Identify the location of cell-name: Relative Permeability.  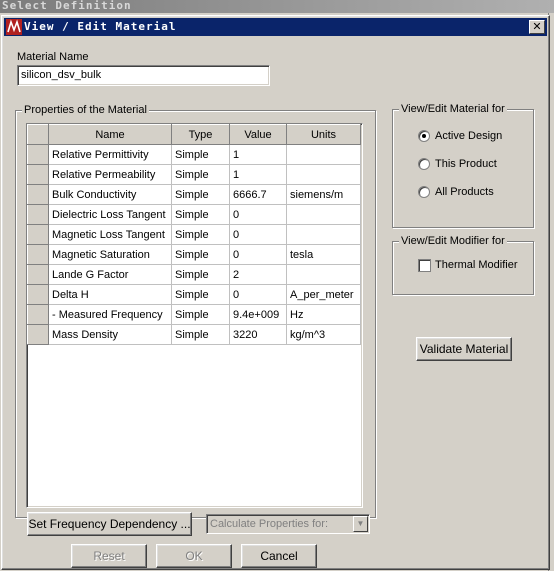
(110, 174).